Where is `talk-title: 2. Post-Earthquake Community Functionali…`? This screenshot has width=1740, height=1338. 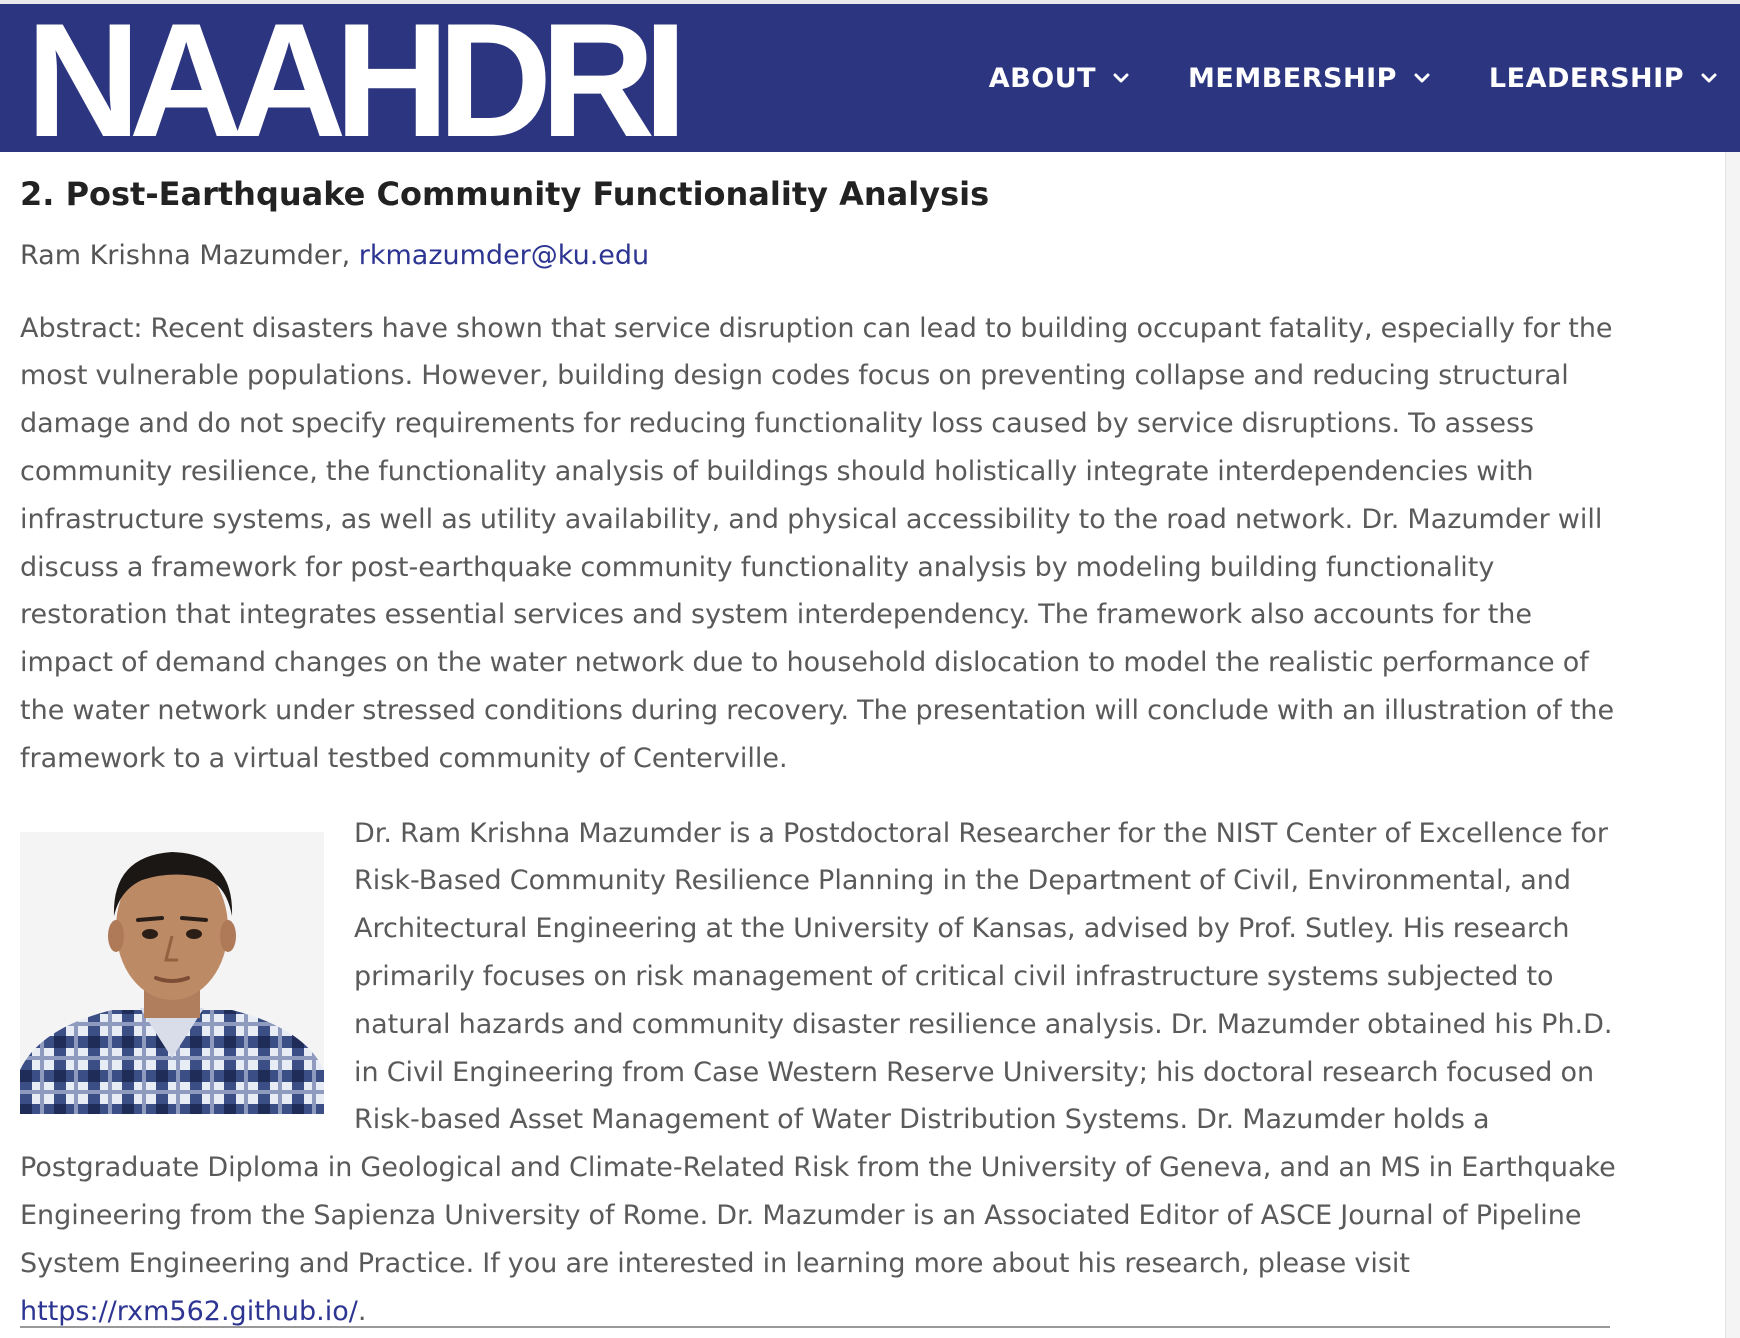 talk-title: 2. Post-Earthquake Community Functionali… is located at coordinates (505, 194).